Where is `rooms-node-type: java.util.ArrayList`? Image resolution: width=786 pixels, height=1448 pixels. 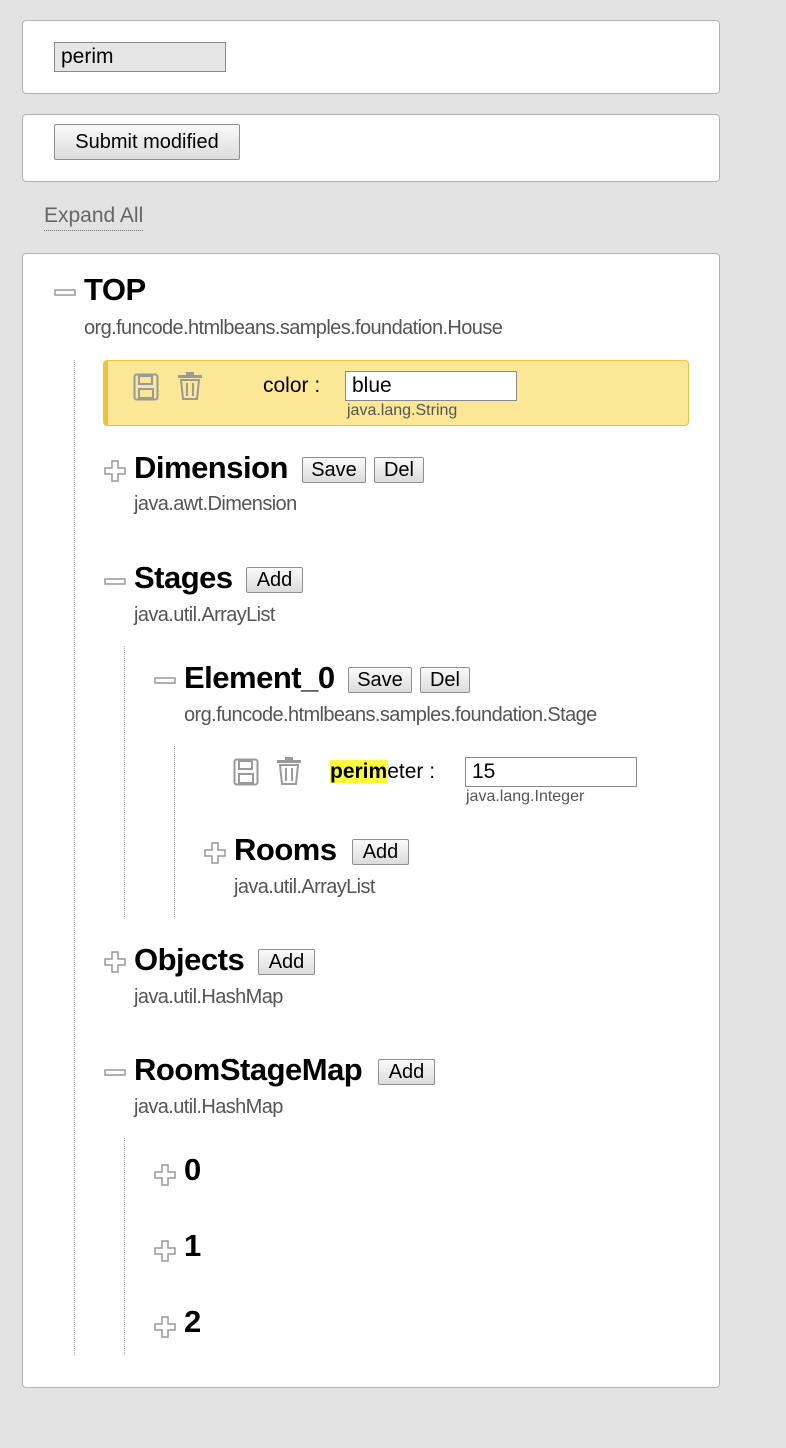
rooms-node-type: java.util.ArrayList is located at coordinates (304, 887).